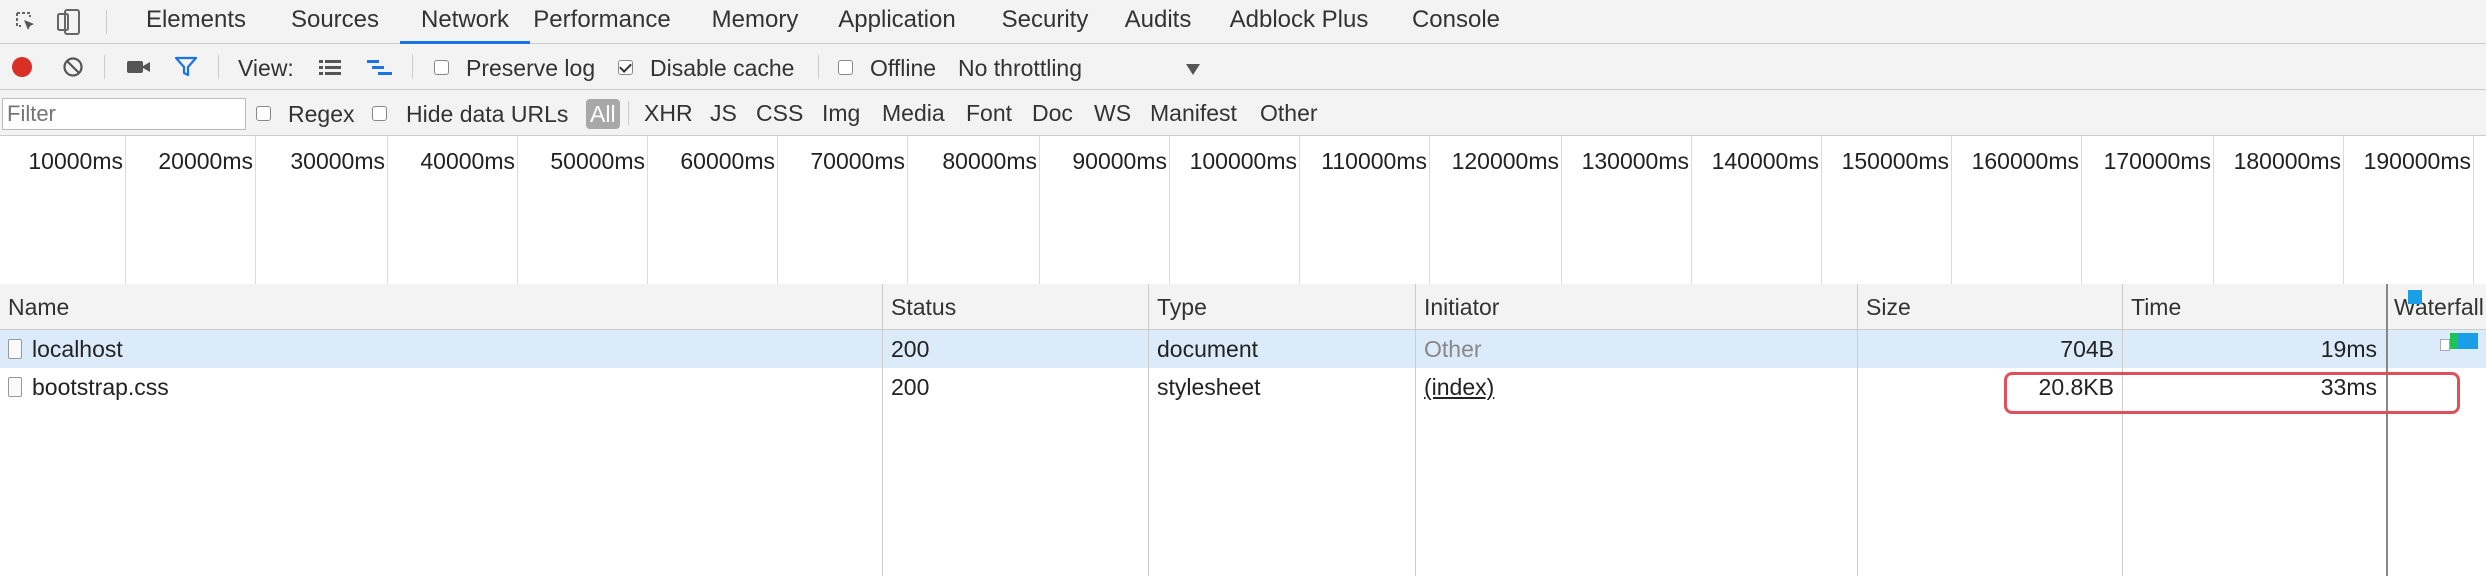 This screenshot has height=576, width=2486. I want to click on tab-label: Memory, so click(755, 19).